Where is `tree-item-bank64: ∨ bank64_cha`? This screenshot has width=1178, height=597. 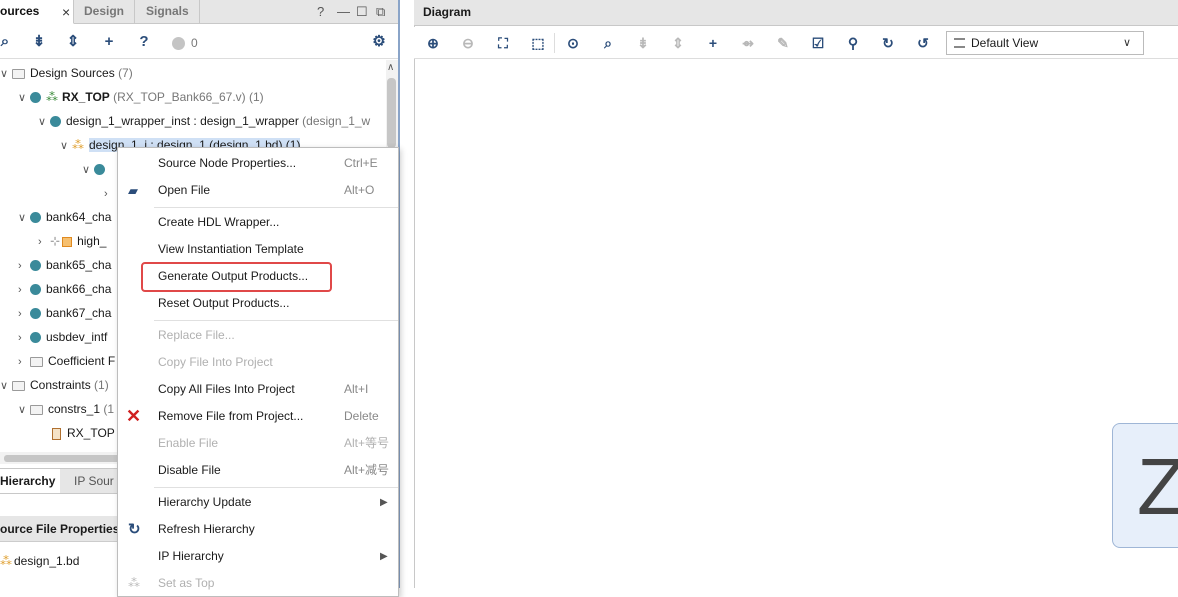
tree-item-bank64: ∨ bank64_cha is located at coordinates (64, 217).